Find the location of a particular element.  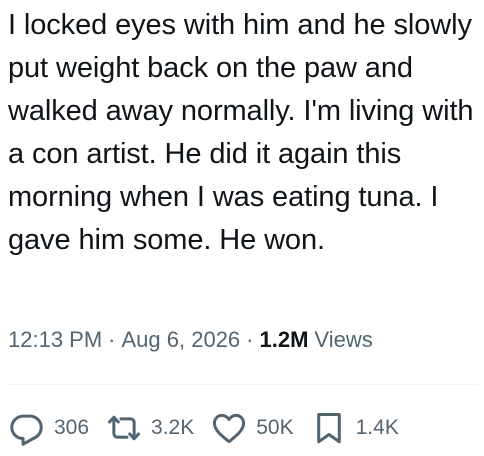

repost-button: 3.2K is located at coordinates (149, 428).